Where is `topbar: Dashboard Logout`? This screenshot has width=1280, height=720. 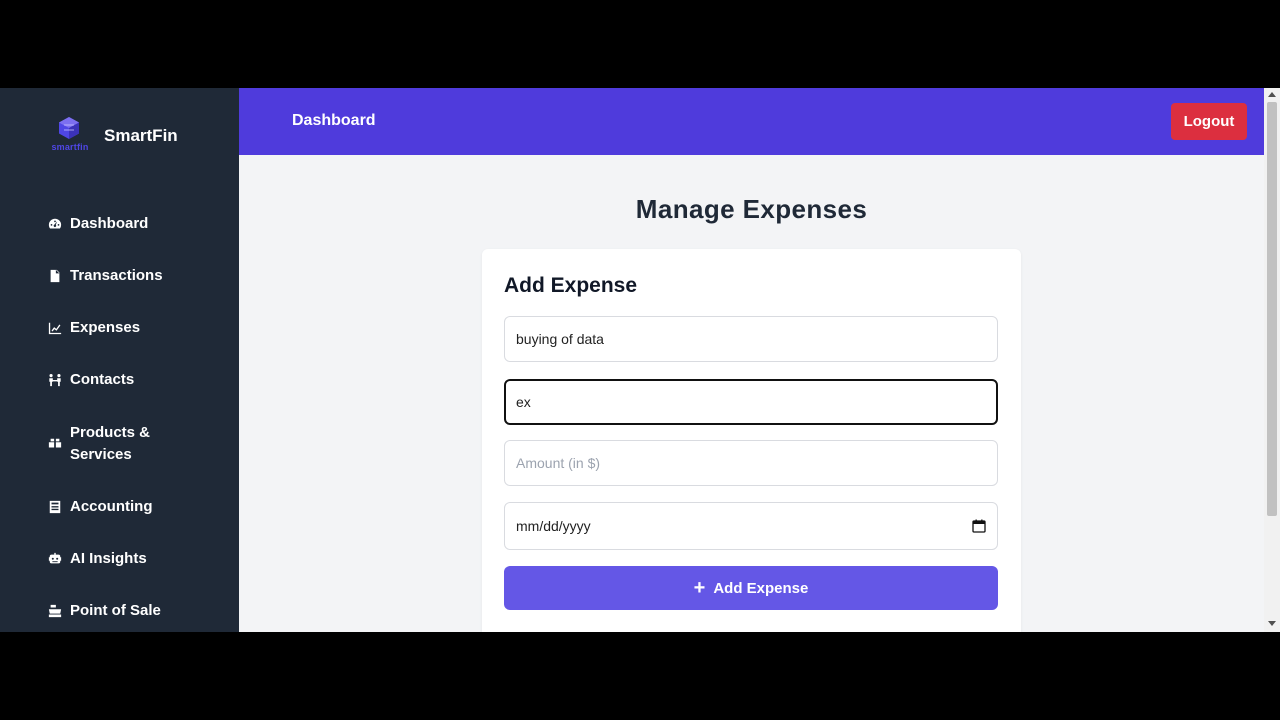
topbar: Dashboard Logout is located at coordinates (751, 121).